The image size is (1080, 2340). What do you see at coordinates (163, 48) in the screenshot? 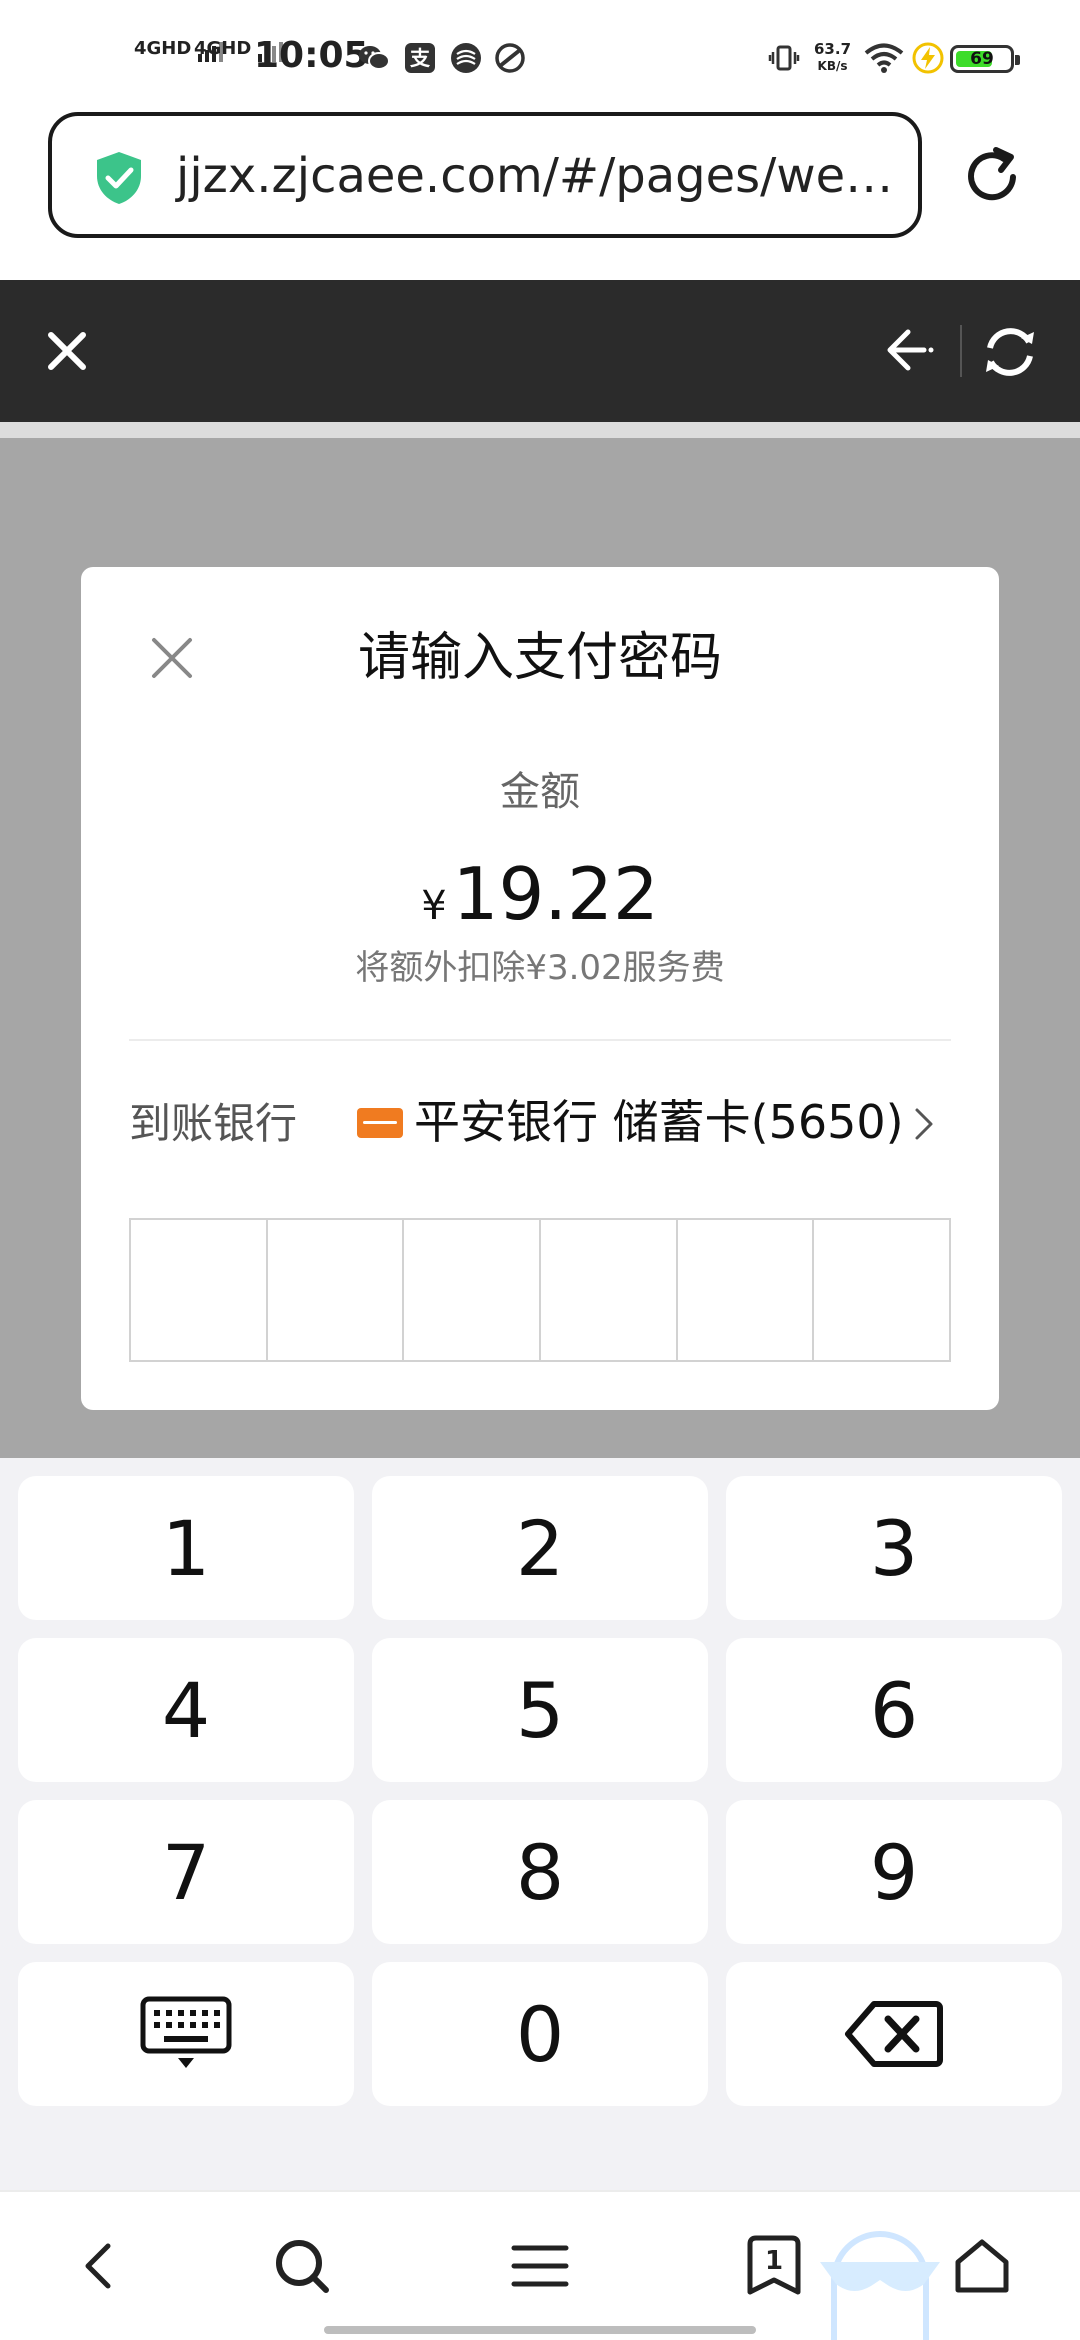
I see `signal-label-1: 4GHD` at bounding box center [163, 48].